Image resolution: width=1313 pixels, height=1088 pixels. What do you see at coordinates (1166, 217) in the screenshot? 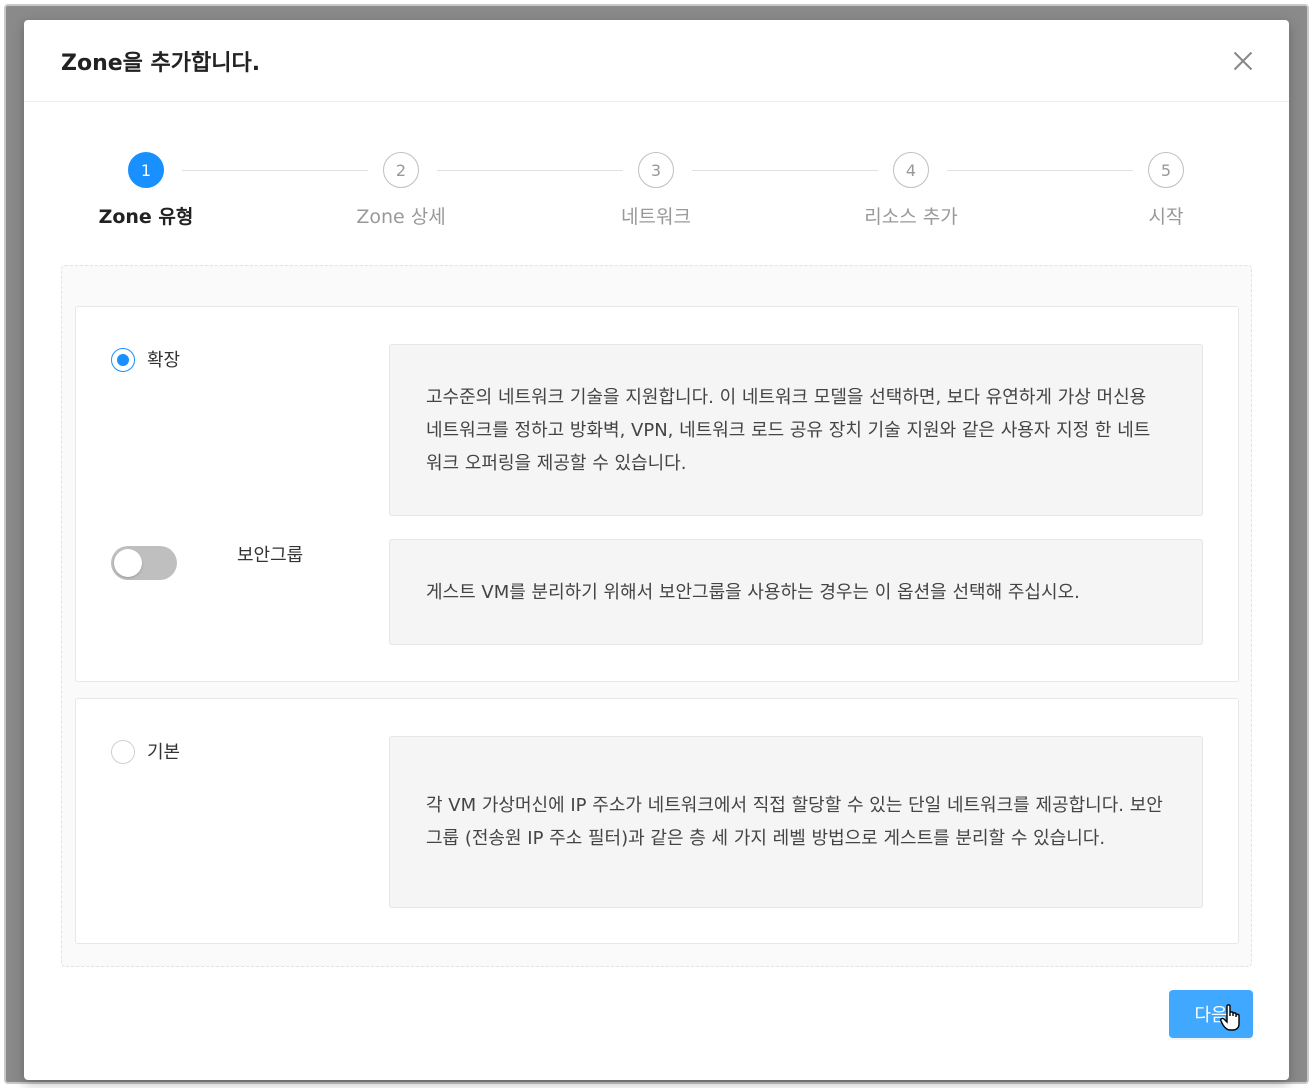
I see `step-label: 시작` at bounding box center [1166, 217].